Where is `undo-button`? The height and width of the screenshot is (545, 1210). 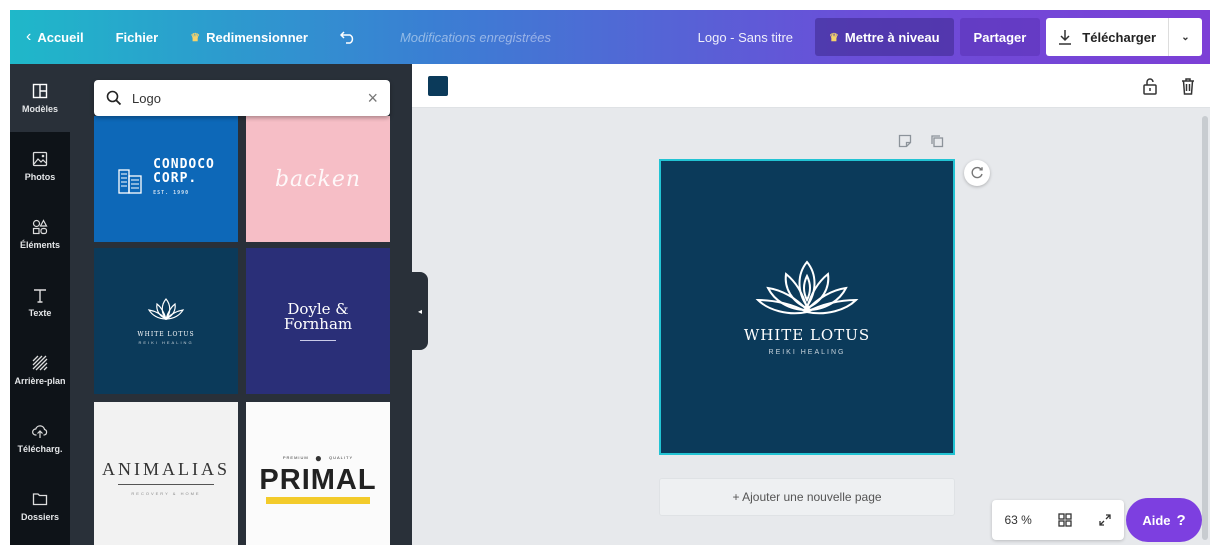 undo-button is located at coordinates (348, 37).